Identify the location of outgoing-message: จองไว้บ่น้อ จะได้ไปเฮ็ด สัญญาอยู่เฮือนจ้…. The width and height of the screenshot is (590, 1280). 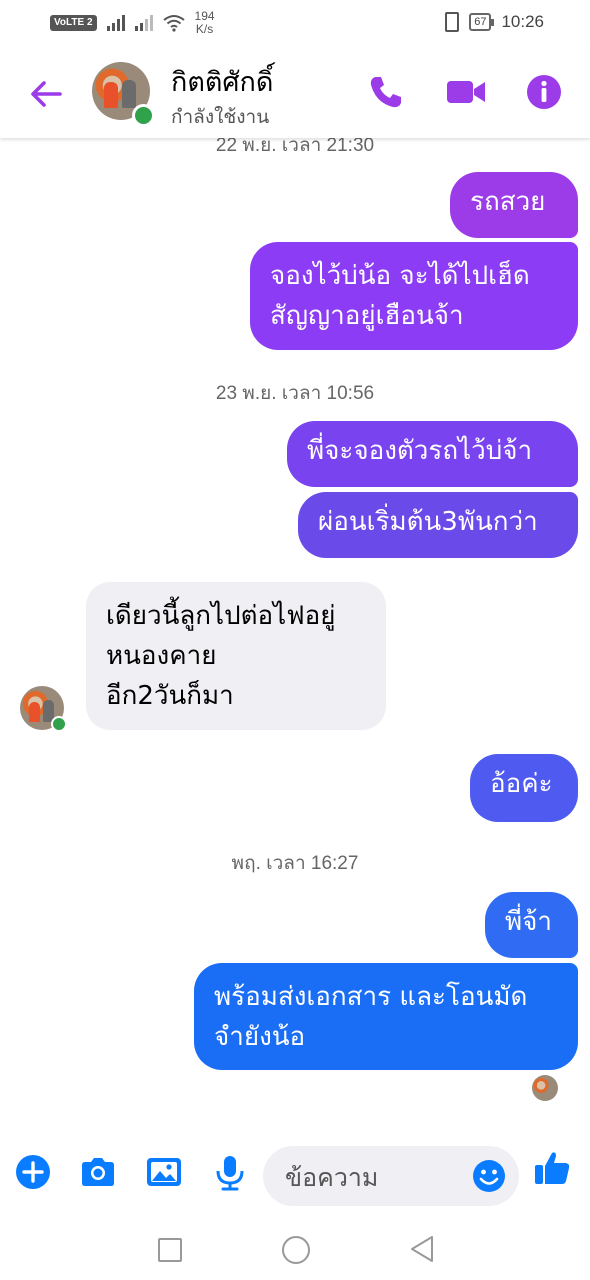
(414, 296).